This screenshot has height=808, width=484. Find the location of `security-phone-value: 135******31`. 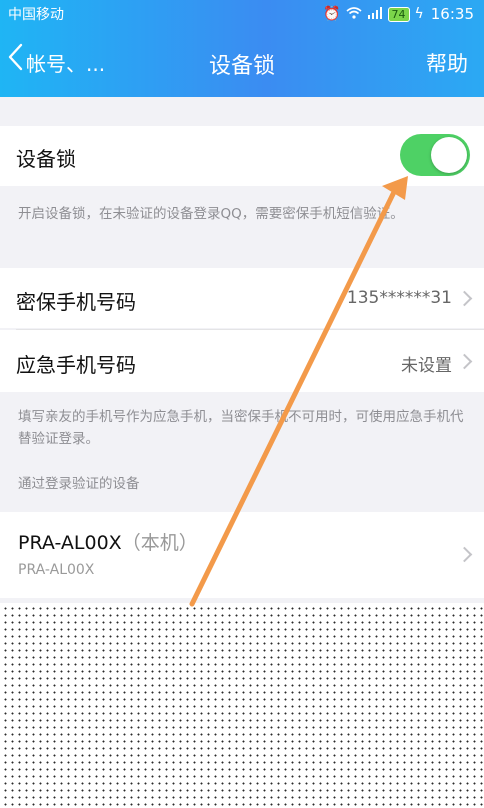

security-phone-value: 135******31 is located at coordinates (399, 298).